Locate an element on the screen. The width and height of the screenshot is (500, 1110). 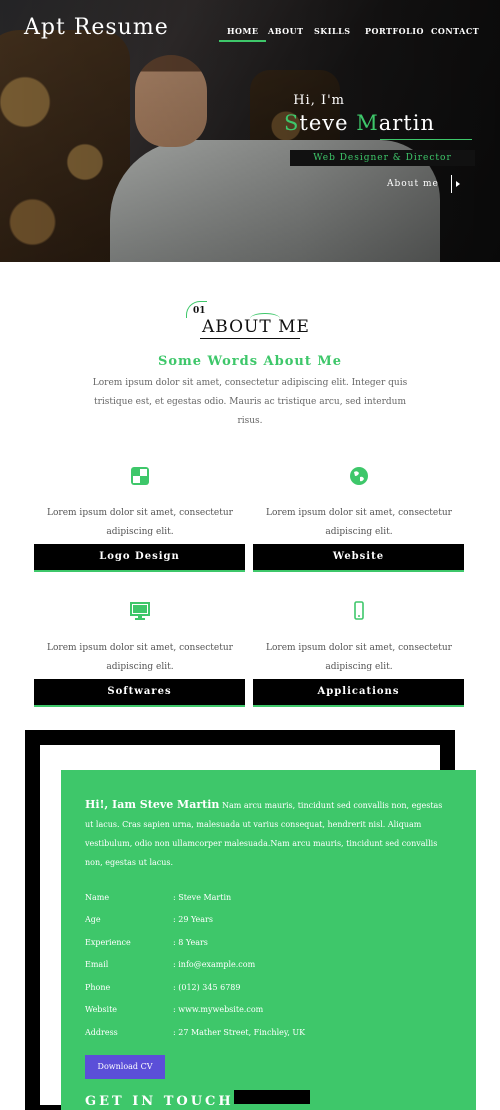
hero-role: Web Designer & Director is located at coordinates (382, 158).